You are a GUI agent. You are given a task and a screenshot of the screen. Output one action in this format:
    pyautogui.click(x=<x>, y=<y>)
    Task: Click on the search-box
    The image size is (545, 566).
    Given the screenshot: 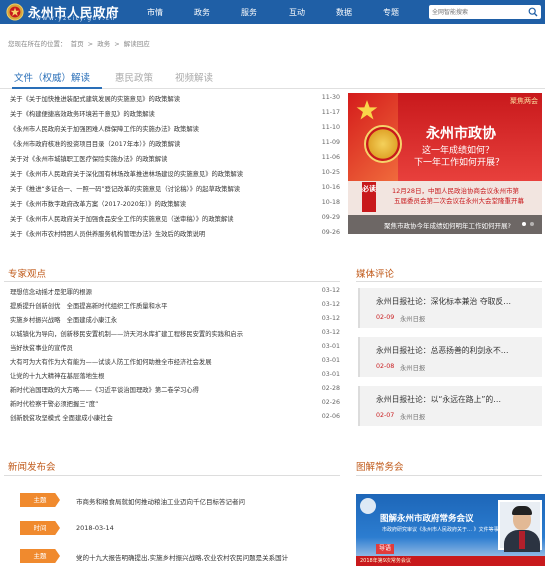 What is the action you would take?
    pyautogui.click(x=485, y=12)
    